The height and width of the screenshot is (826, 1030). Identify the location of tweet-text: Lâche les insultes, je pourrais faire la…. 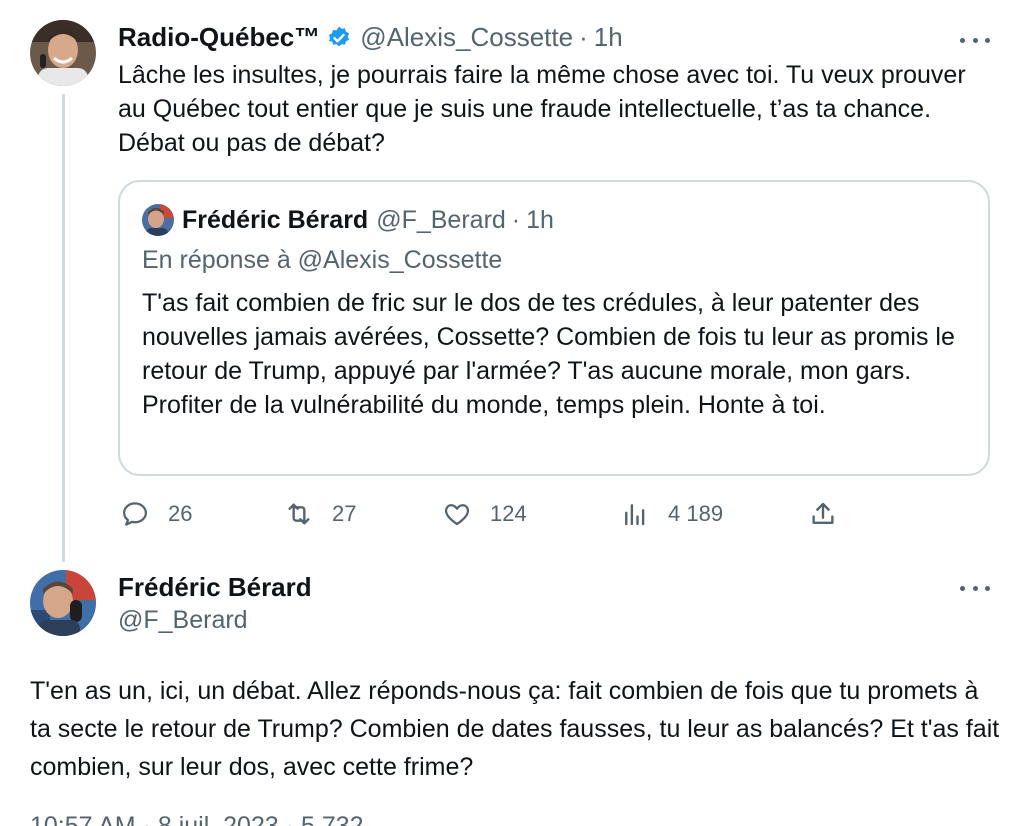
(542, 109).